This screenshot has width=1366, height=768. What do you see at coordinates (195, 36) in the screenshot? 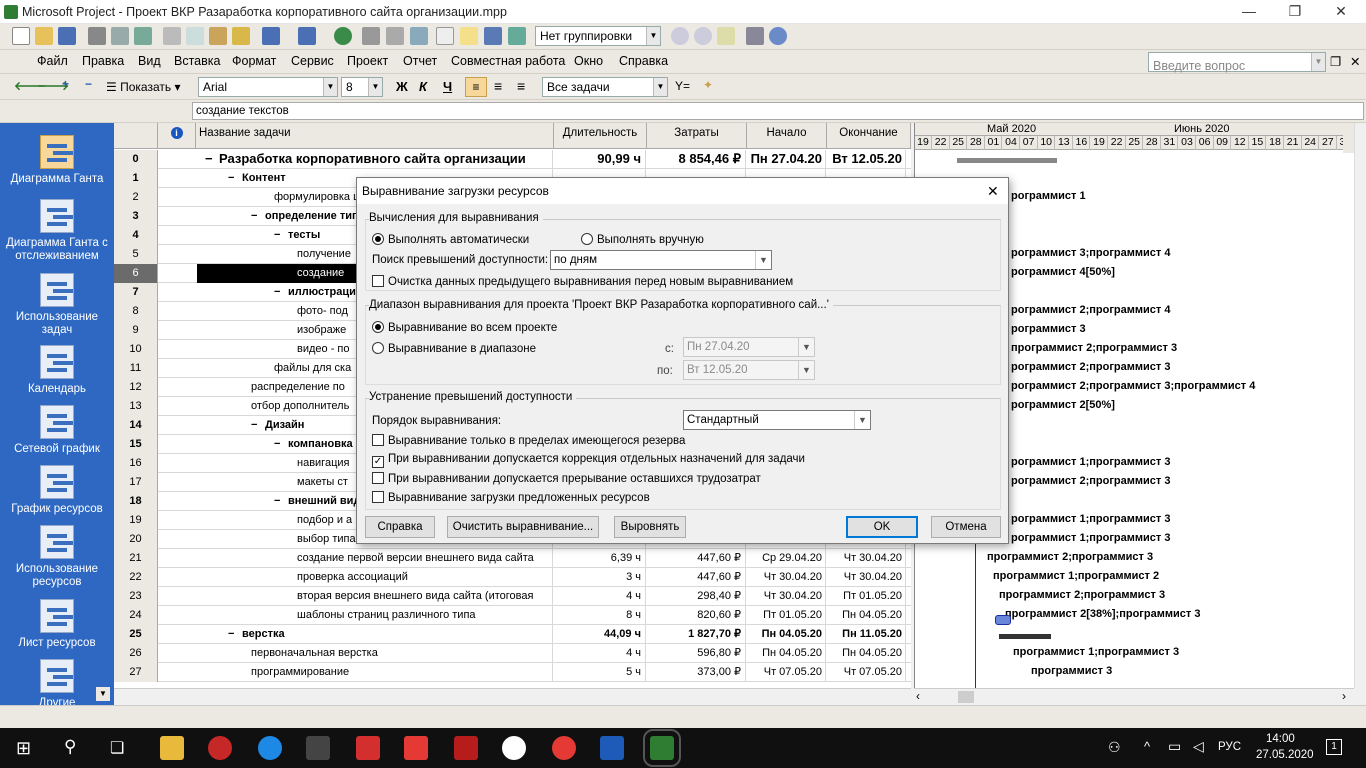
I see `copy-icon` at bounding box center [195, 36].